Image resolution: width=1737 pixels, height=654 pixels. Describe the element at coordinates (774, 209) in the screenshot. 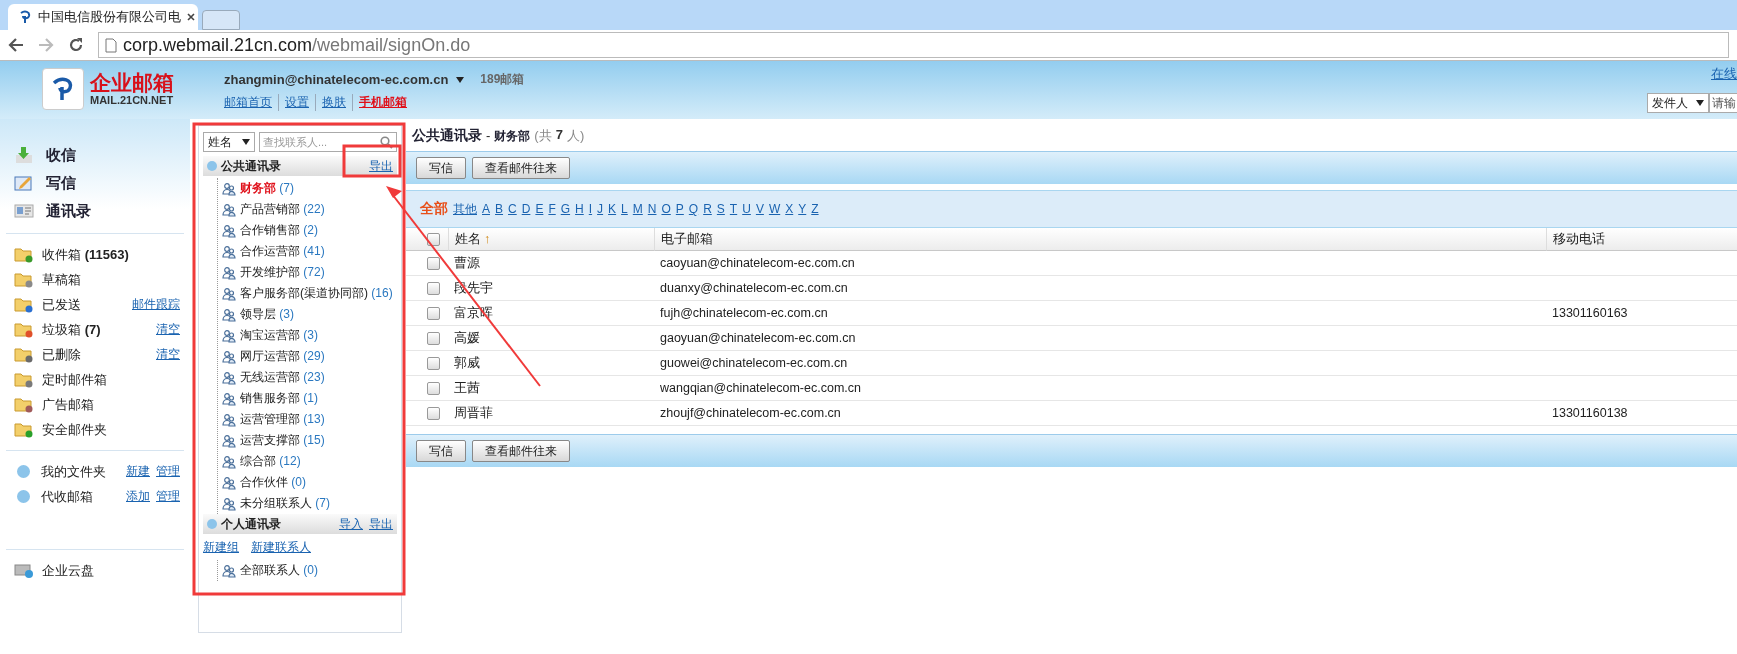

I see `letter-filter: W` at that location.